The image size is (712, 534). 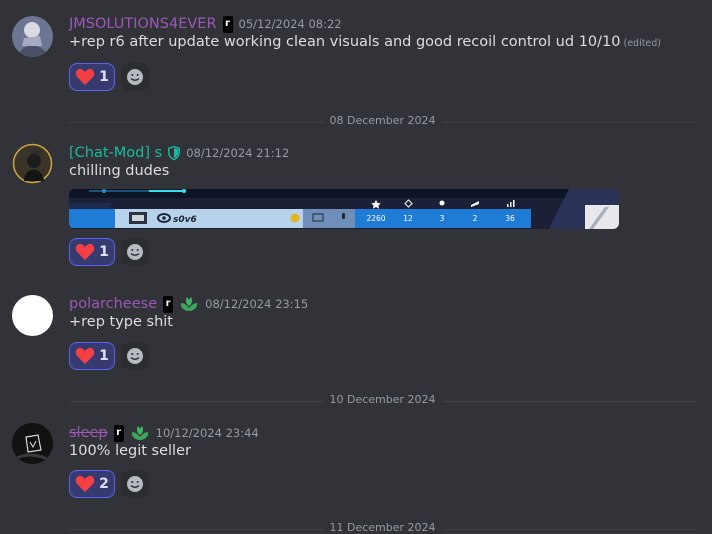 I want to click on reactions: 2, so click(x=109, y=484).